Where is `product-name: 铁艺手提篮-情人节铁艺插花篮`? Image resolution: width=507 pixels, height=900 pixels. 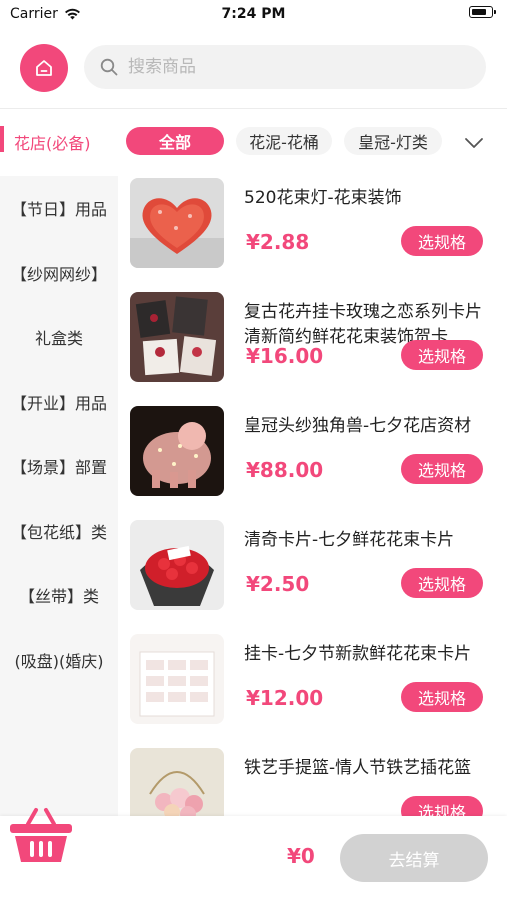
product-name: 铁艺手提篮-情人节铁艺插花篮 is located at coordinates (370, 768).